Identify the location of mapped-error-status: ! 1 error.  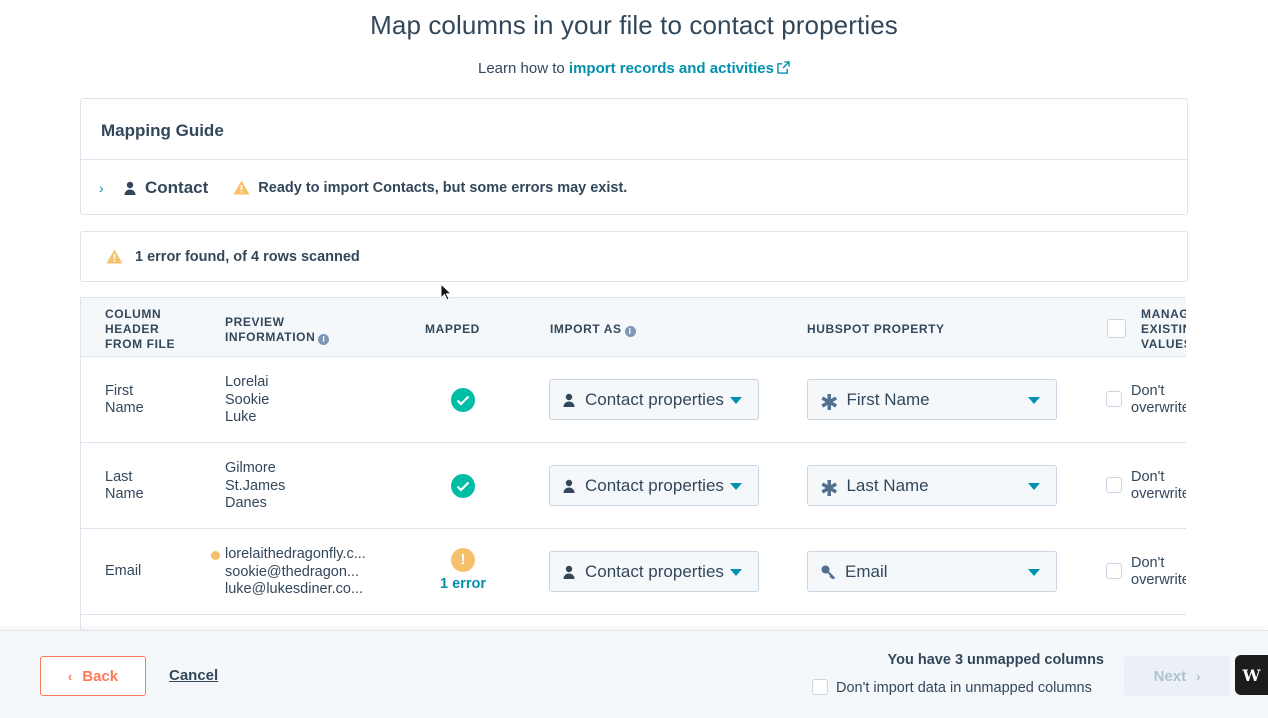
(463, 570).